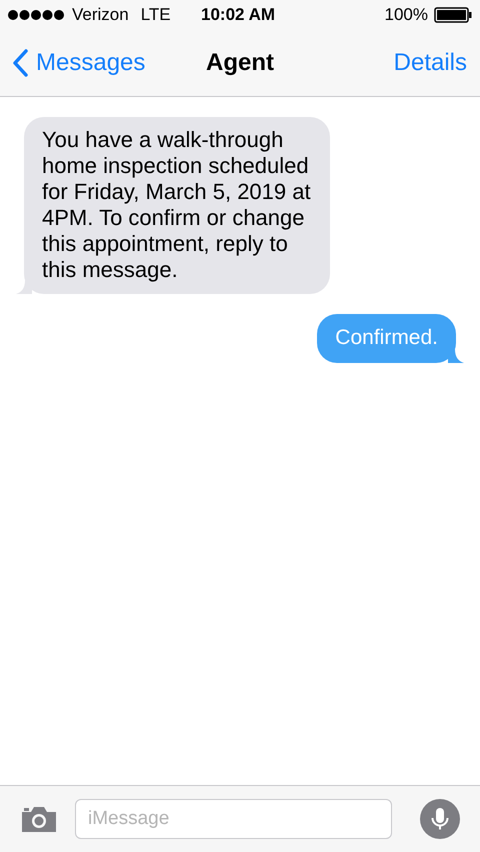 The width and height of the screenshot is (480, 852). What do you see at coordinates (456, 356) in the screenshot?
I see `bubble-tail` at bounding box center [456, 356].